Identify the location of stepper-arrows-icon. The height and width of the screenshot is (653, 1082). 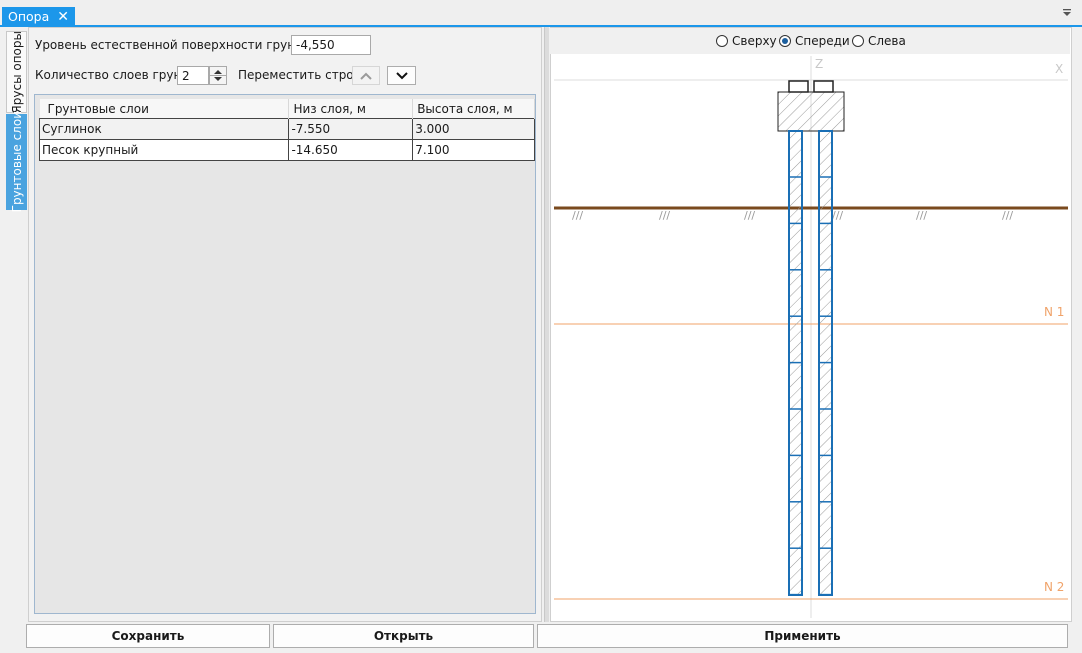
(218, 75).